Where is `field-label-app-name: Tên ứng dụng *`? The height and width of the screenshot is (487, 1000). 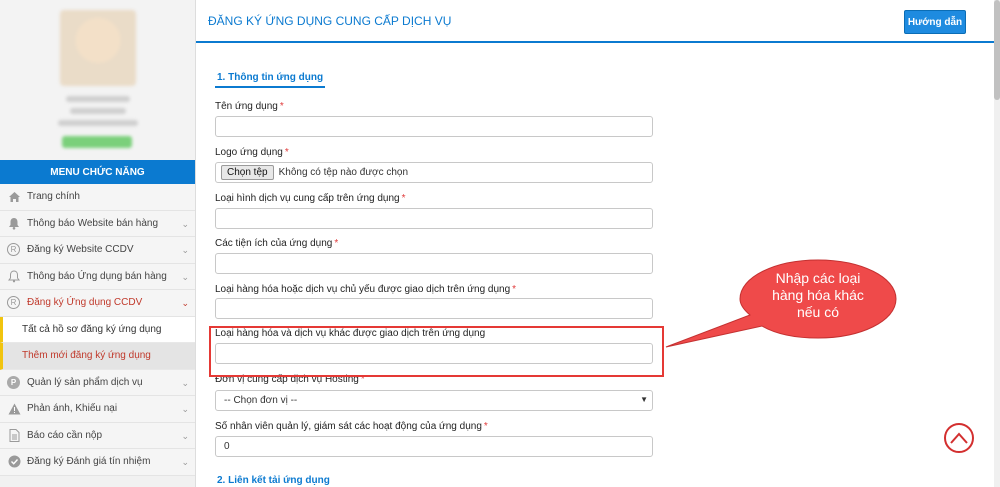 field-label-app-name: Tên ứng dụng * is located at coordinates (249, 106).